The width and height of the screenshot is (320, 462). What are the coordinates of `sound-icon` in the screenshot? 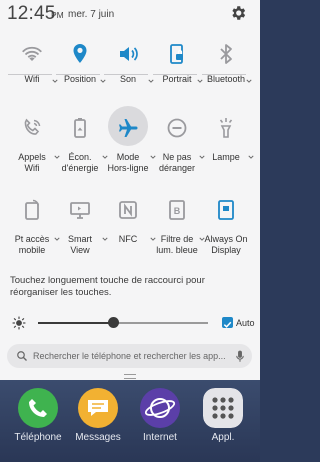 It's located at (128, 54).